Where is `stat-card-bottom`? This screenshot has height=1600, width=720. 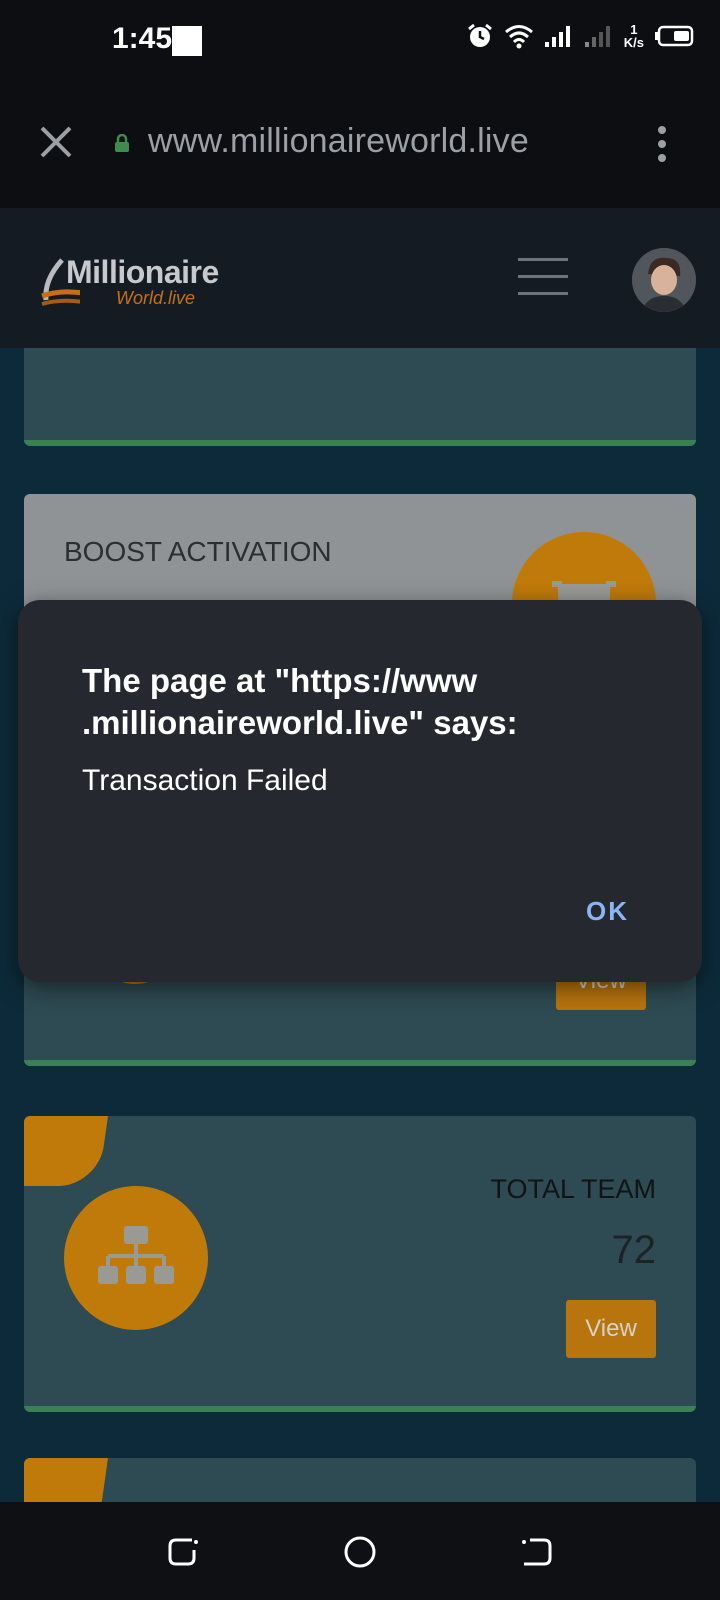
stat-card-bottom is located at coordinates (360, 1480).